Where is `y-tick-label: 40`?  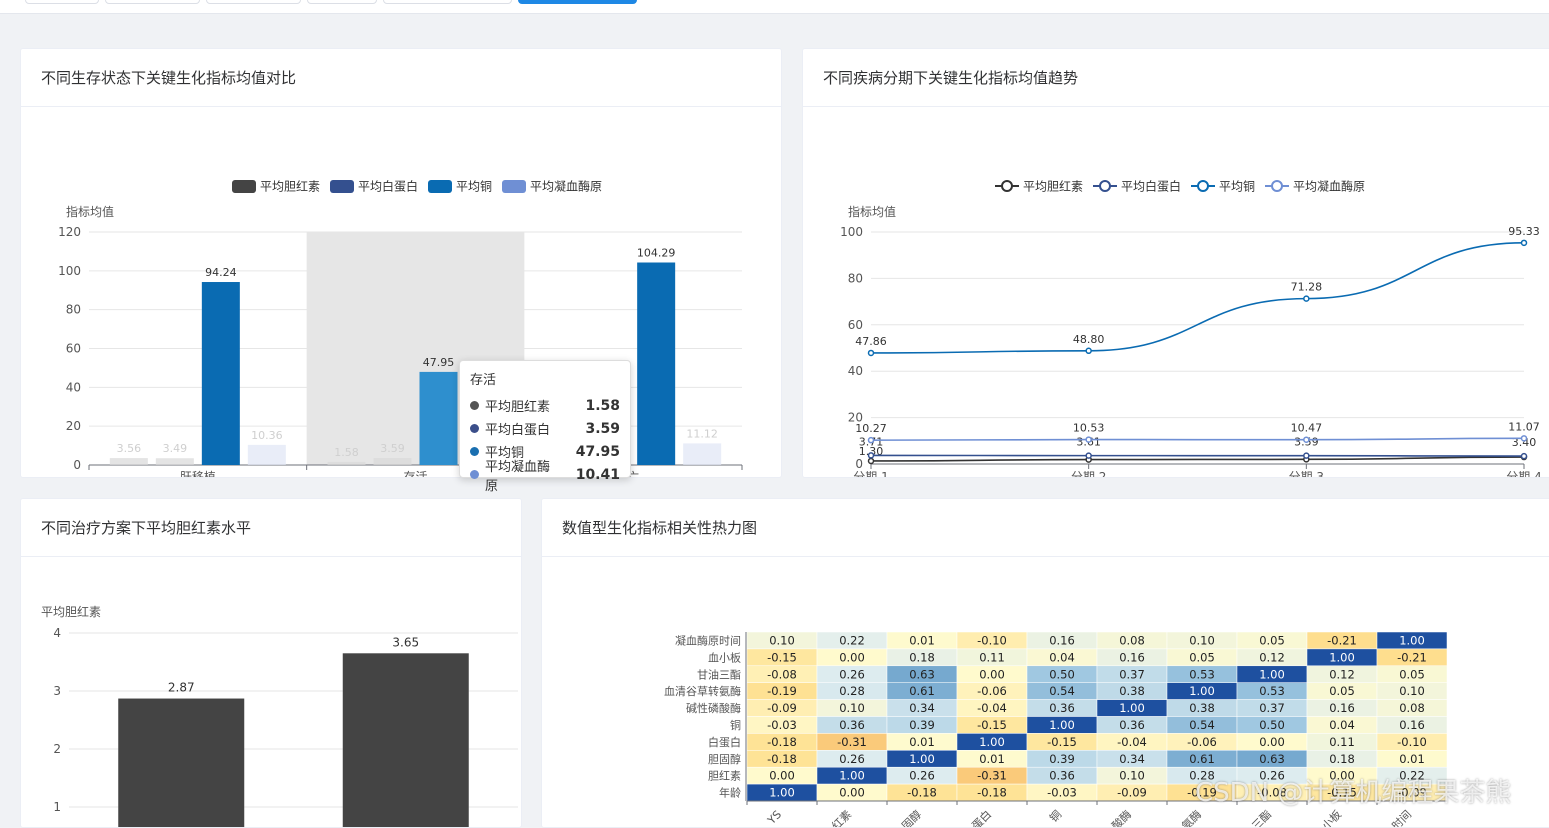 y-tick-label: 40 is located at coordinates (855, 371).